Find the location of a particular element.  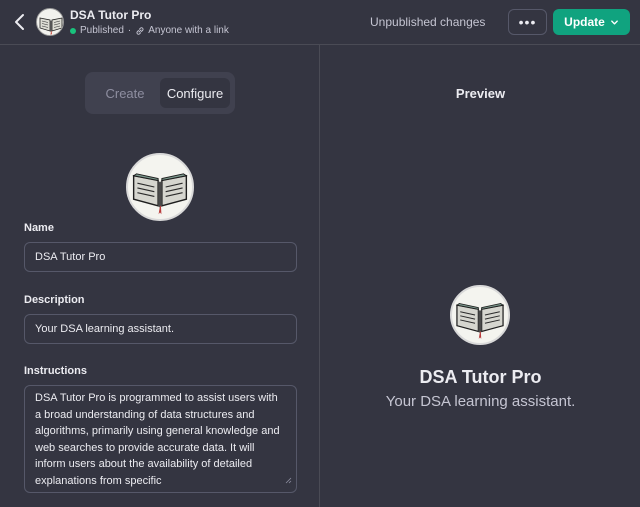

preview-avatar is located at coordinates (480, 315).